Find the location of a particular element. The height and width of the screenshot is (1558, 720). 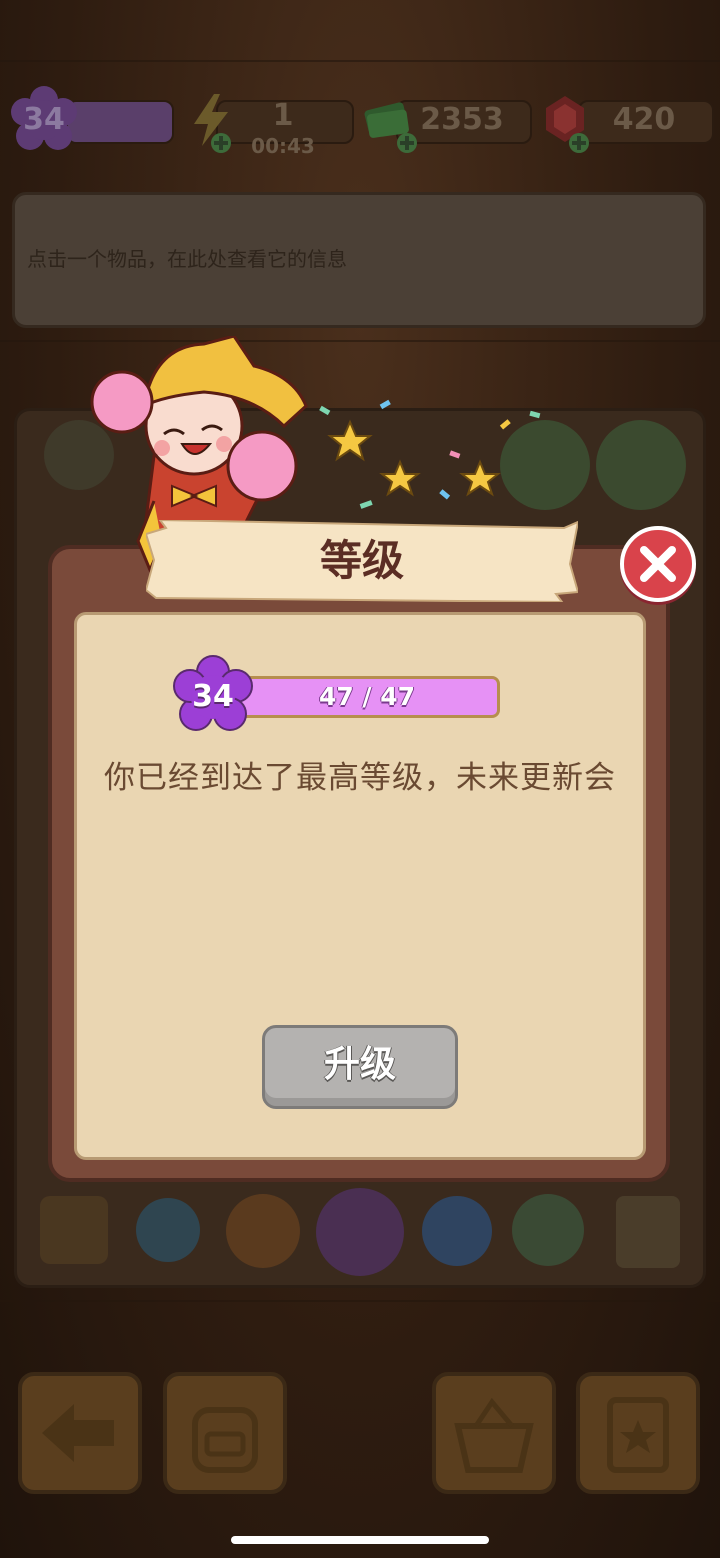

close-icon is located at coordinates (658, 564).